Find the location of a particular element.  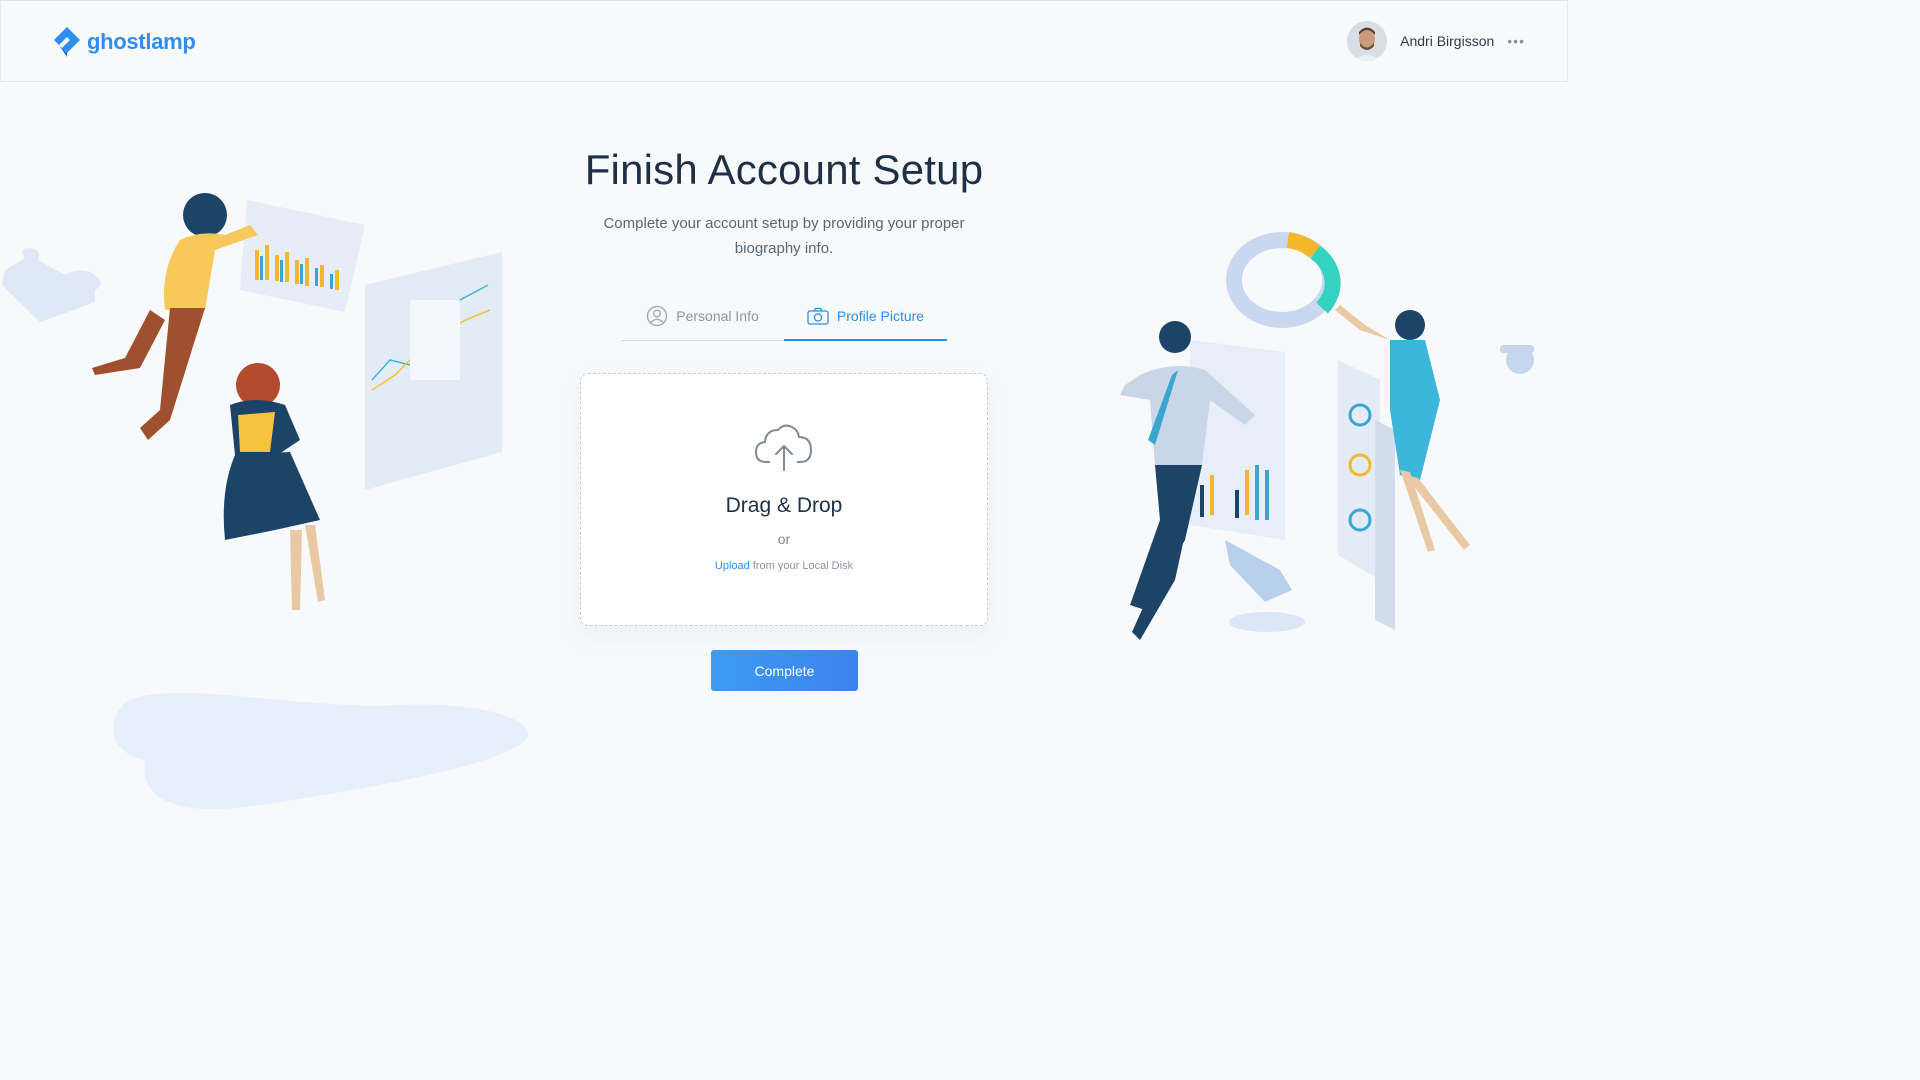

user-menu: Andri Birgisson ••• is located at coordinates (1436, 41).